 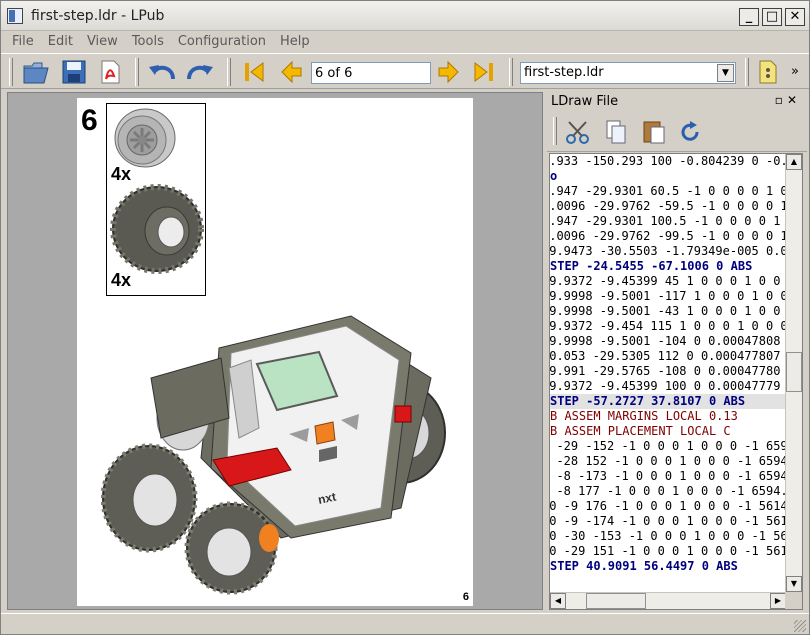 I want to click on editor-line: STEP -24.5455 -67.1006 0 ABS, so click(x=668, y=266).